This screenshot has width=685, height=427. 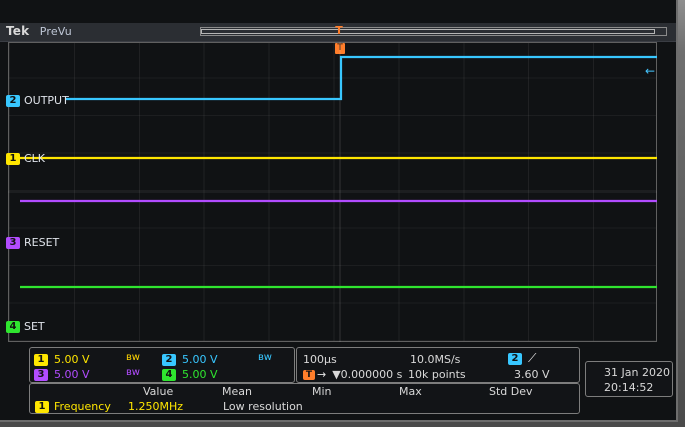 I want to click on time: 20:14:52, so click(x=628, y=387).